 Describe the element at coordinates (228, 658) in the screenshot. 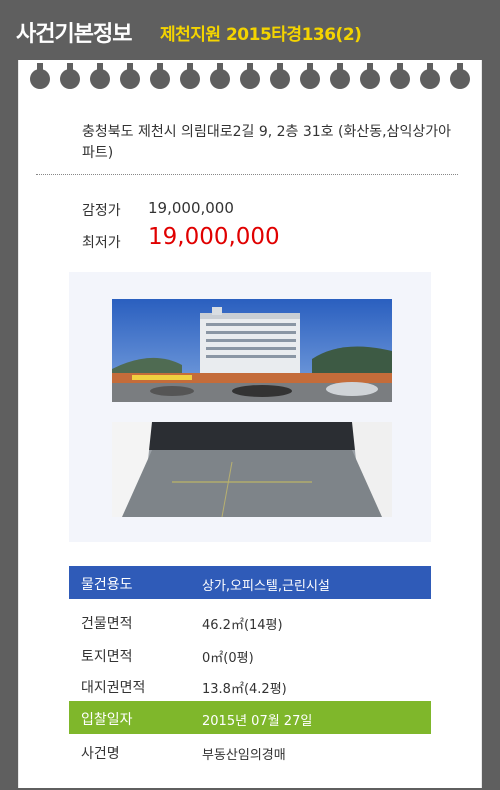

I see `land-area-value: 0㎡(0평)` at that location.